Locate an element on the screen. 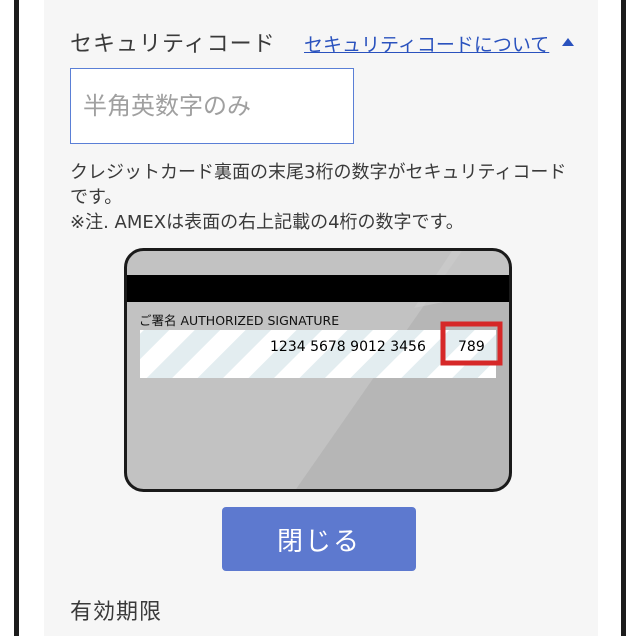 This screenshot has height=636, width=642. security-digits-text: 789 is located at coordinates (471, 347).